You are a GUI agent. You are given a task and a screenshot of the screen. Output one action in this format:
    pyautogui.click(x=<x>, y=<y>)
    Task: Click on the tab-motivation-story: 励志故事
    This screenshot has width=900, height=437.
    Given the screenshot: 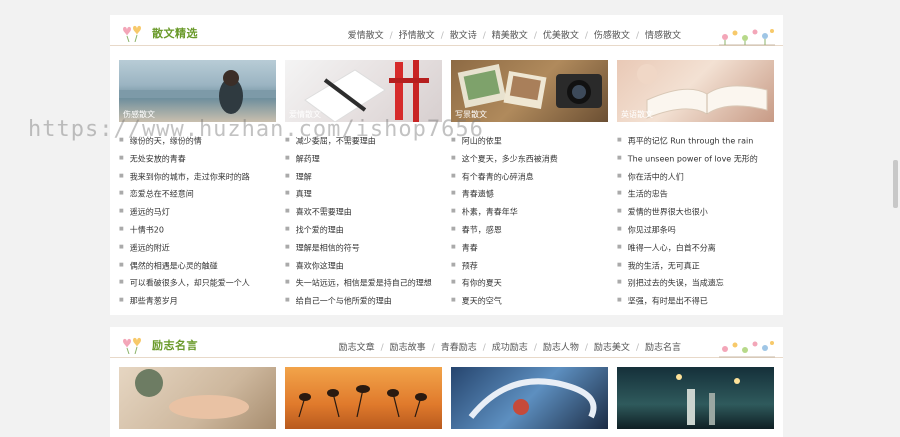 What is the action you would take?
    pyautogui.click(x=408, y=348)
    